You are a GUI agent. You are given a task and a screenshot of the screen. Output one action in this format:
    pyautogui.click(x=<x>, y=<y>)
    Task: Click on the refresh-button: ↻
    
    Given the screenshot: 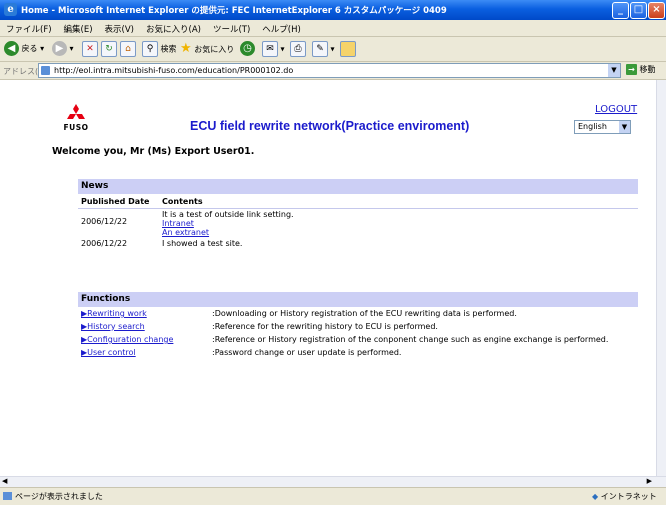 What is the action you would take?
    pyautogui.click(x=109, y=49)
    